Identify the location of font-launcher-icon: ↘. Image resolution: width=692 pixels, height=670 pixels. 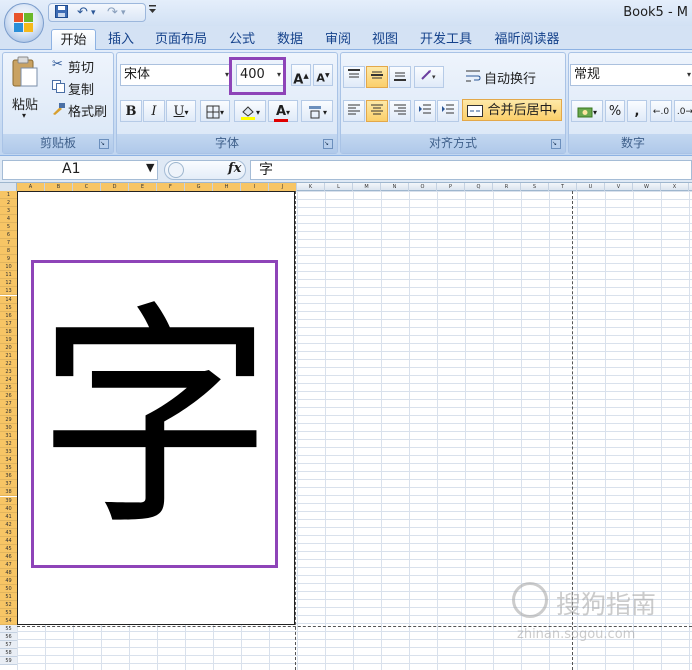
(328, 144).